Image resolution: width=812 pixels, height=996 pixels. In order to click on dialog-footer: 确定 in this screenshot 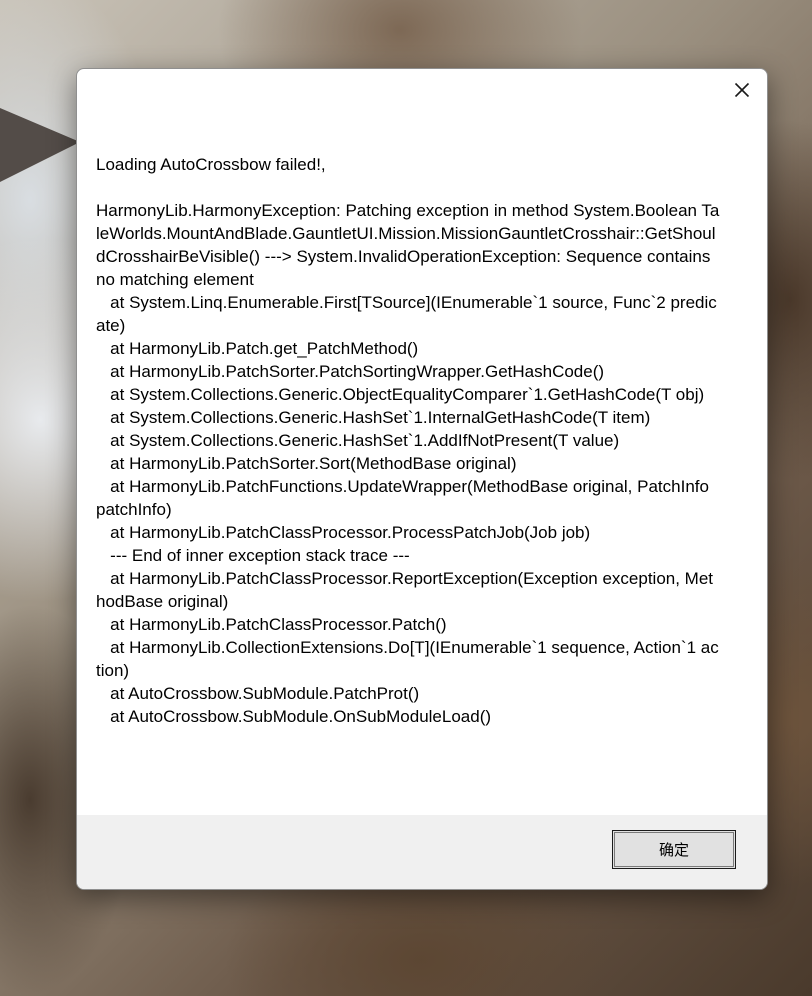, I will do `click(422, 852)`.